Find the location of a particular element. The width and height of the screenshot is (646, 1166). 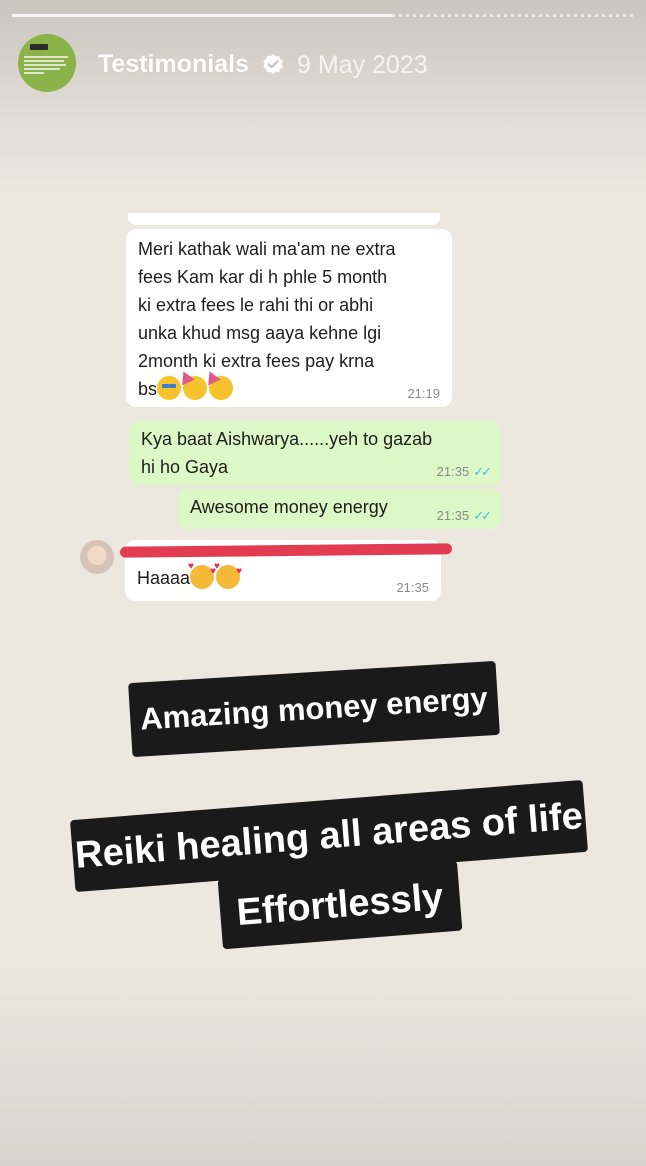

message-text: bs is located at coordinates (148, 389).